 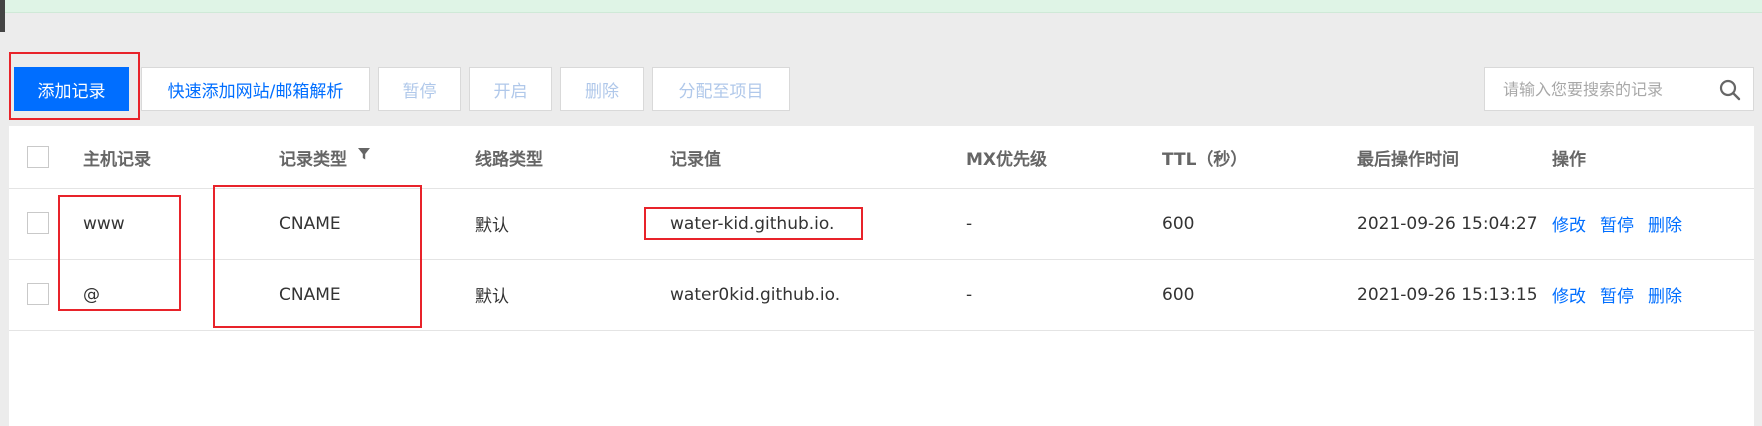 What do you see at coordinates (91, 294) in the screenshot?
I see `row-host: @` at bounding box center [91, 294].